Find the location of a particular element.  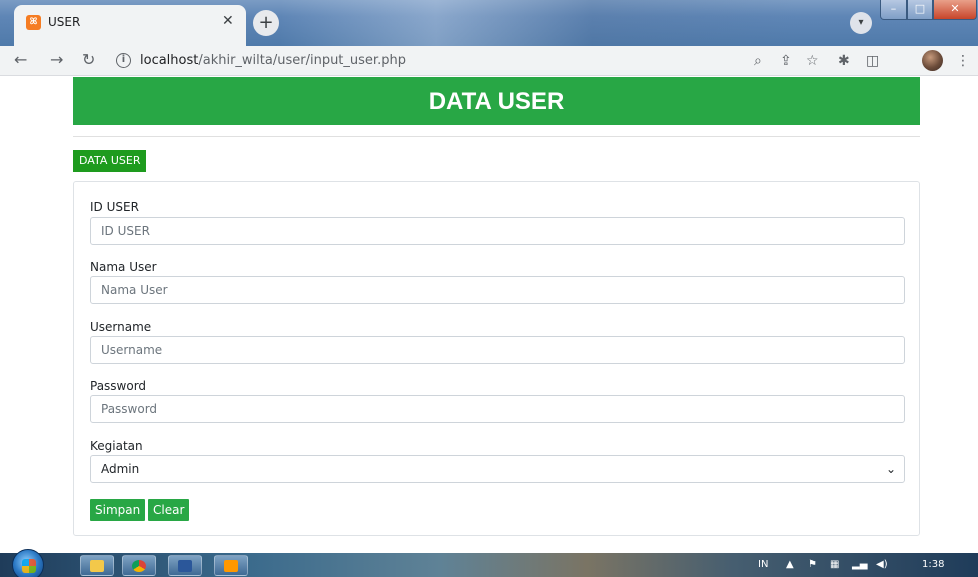

chrome-icon is located at coordinates (139, 566).